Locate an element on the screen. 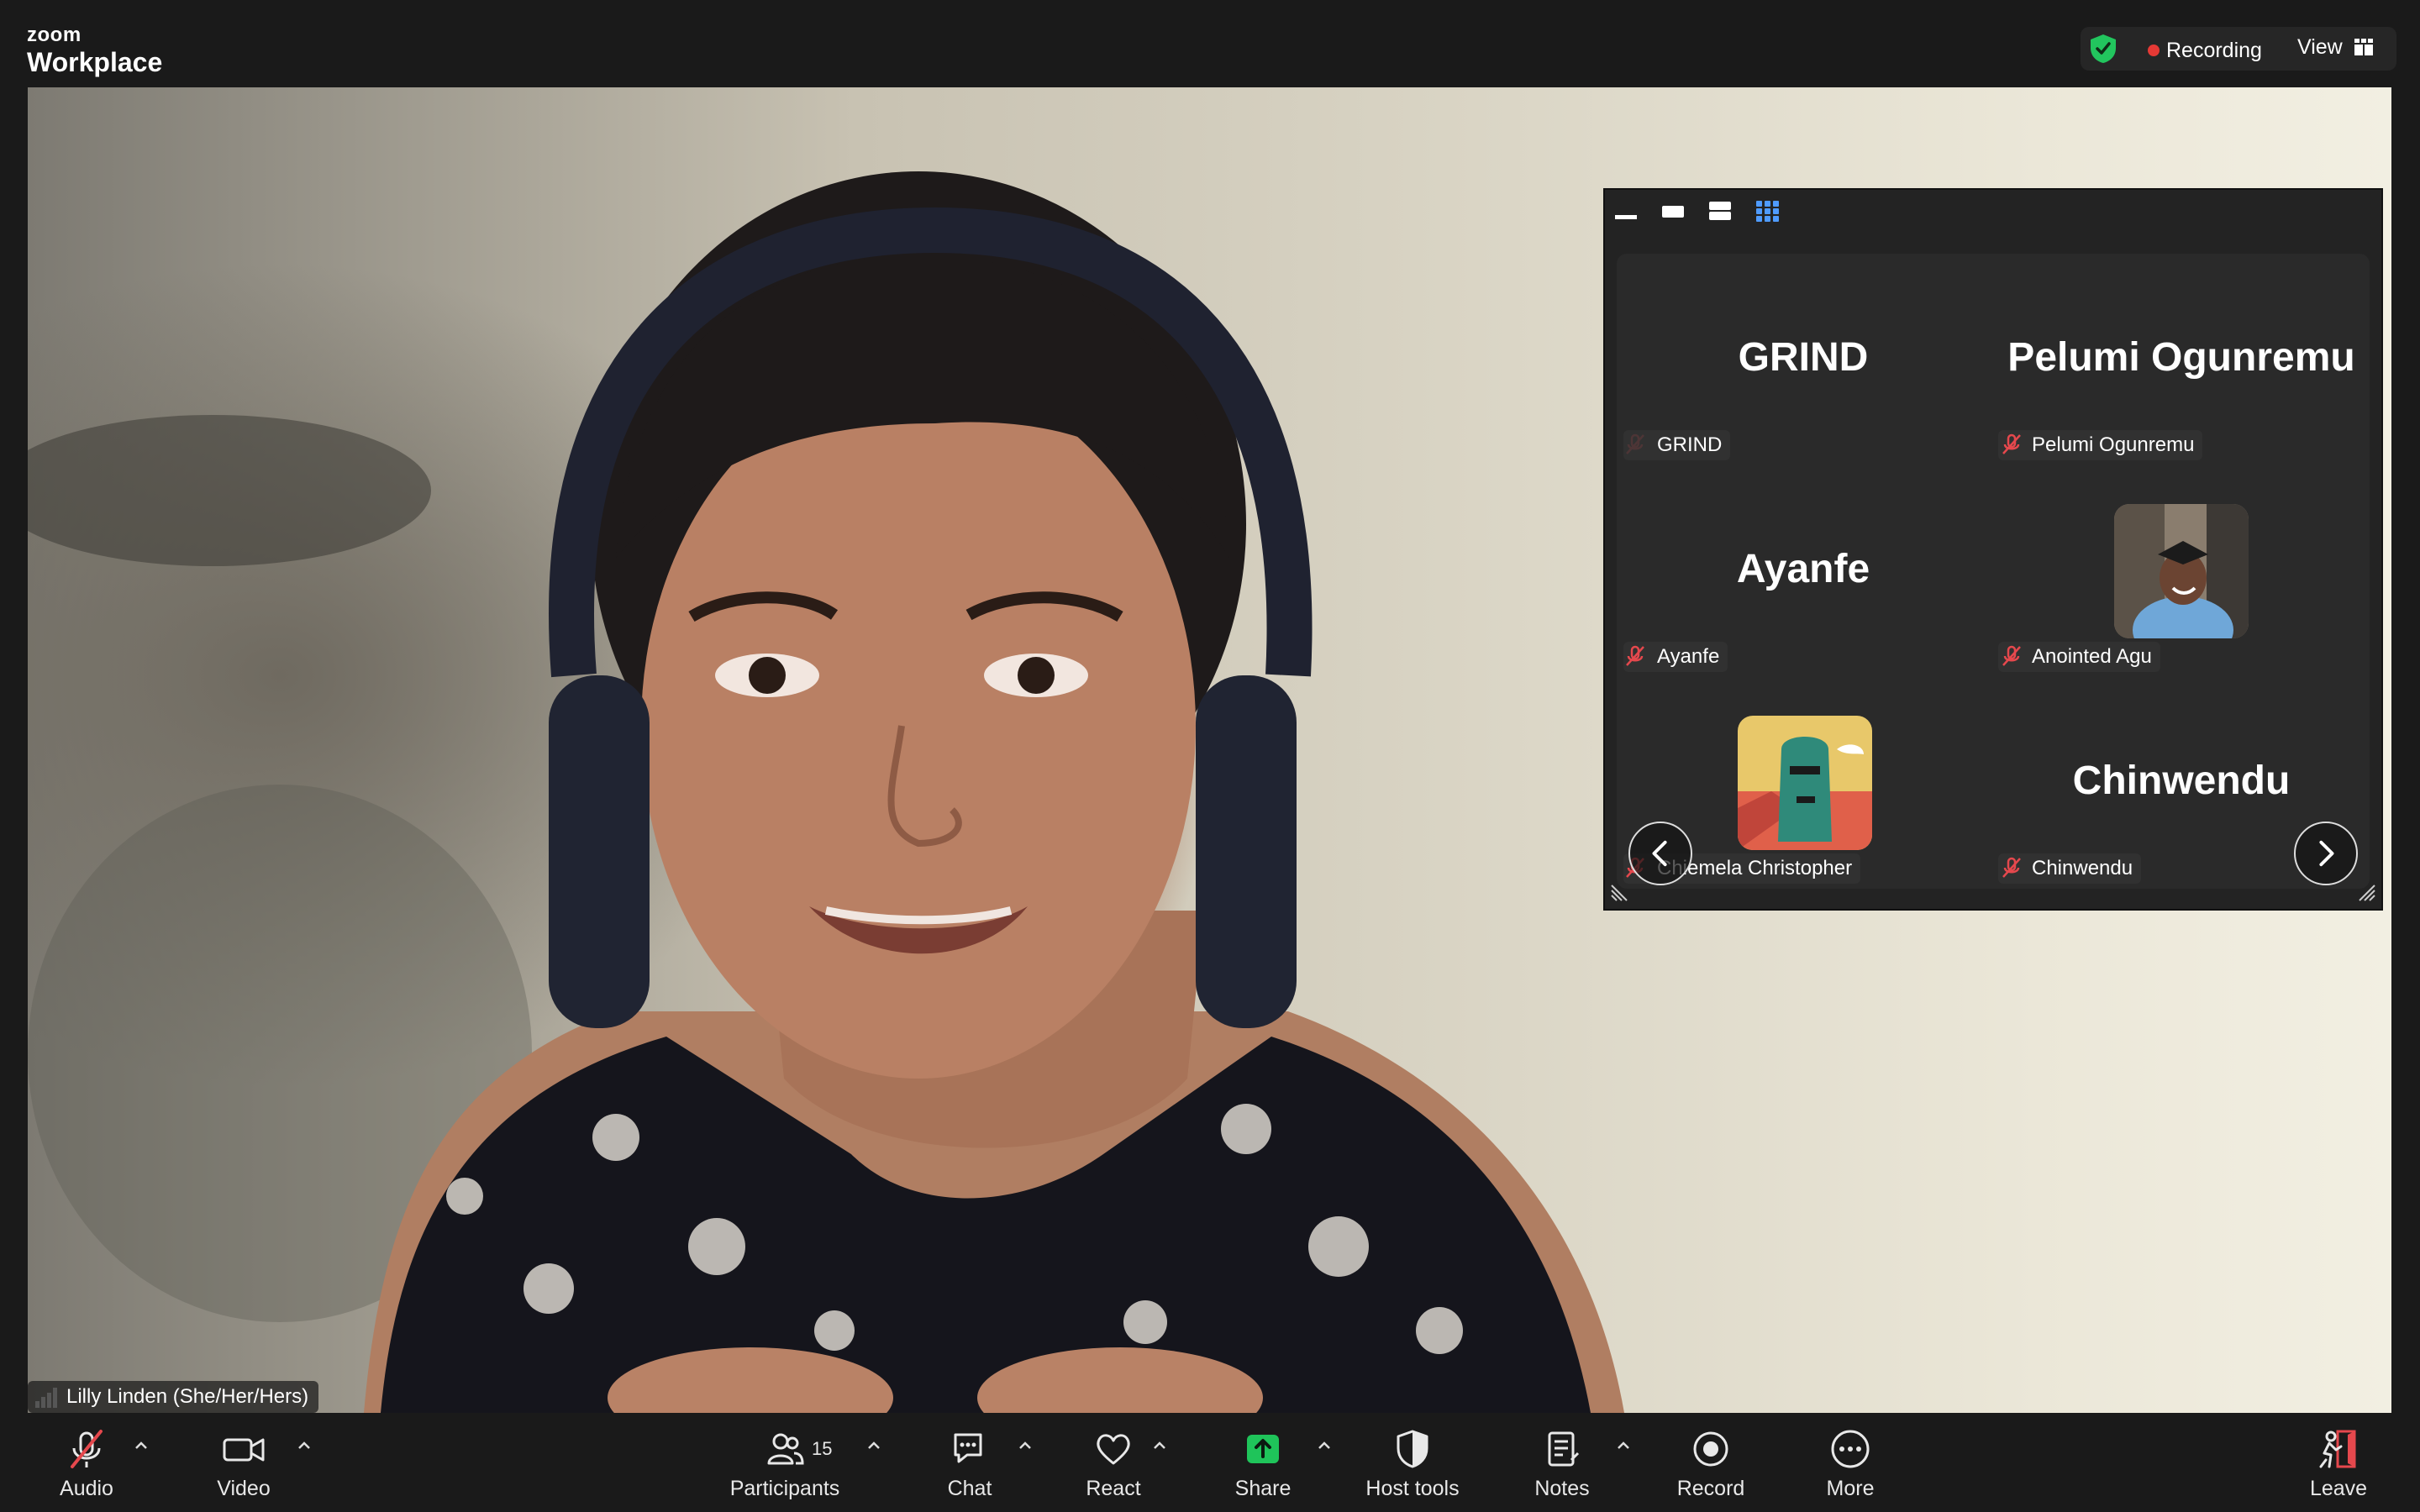 The image size is (2420, 1512). react-button: React is located at coordinates (1113, 1468).